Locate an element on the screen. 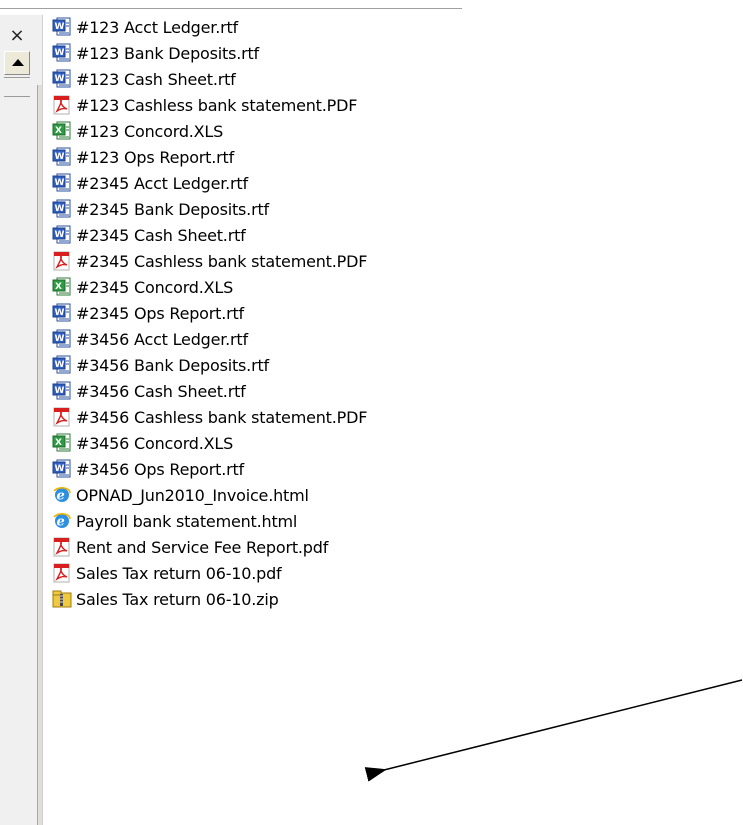 This screenshot has width=743, height=825. file-name: #2345 Ops Report.rtf is located at coordinates (160, 313).